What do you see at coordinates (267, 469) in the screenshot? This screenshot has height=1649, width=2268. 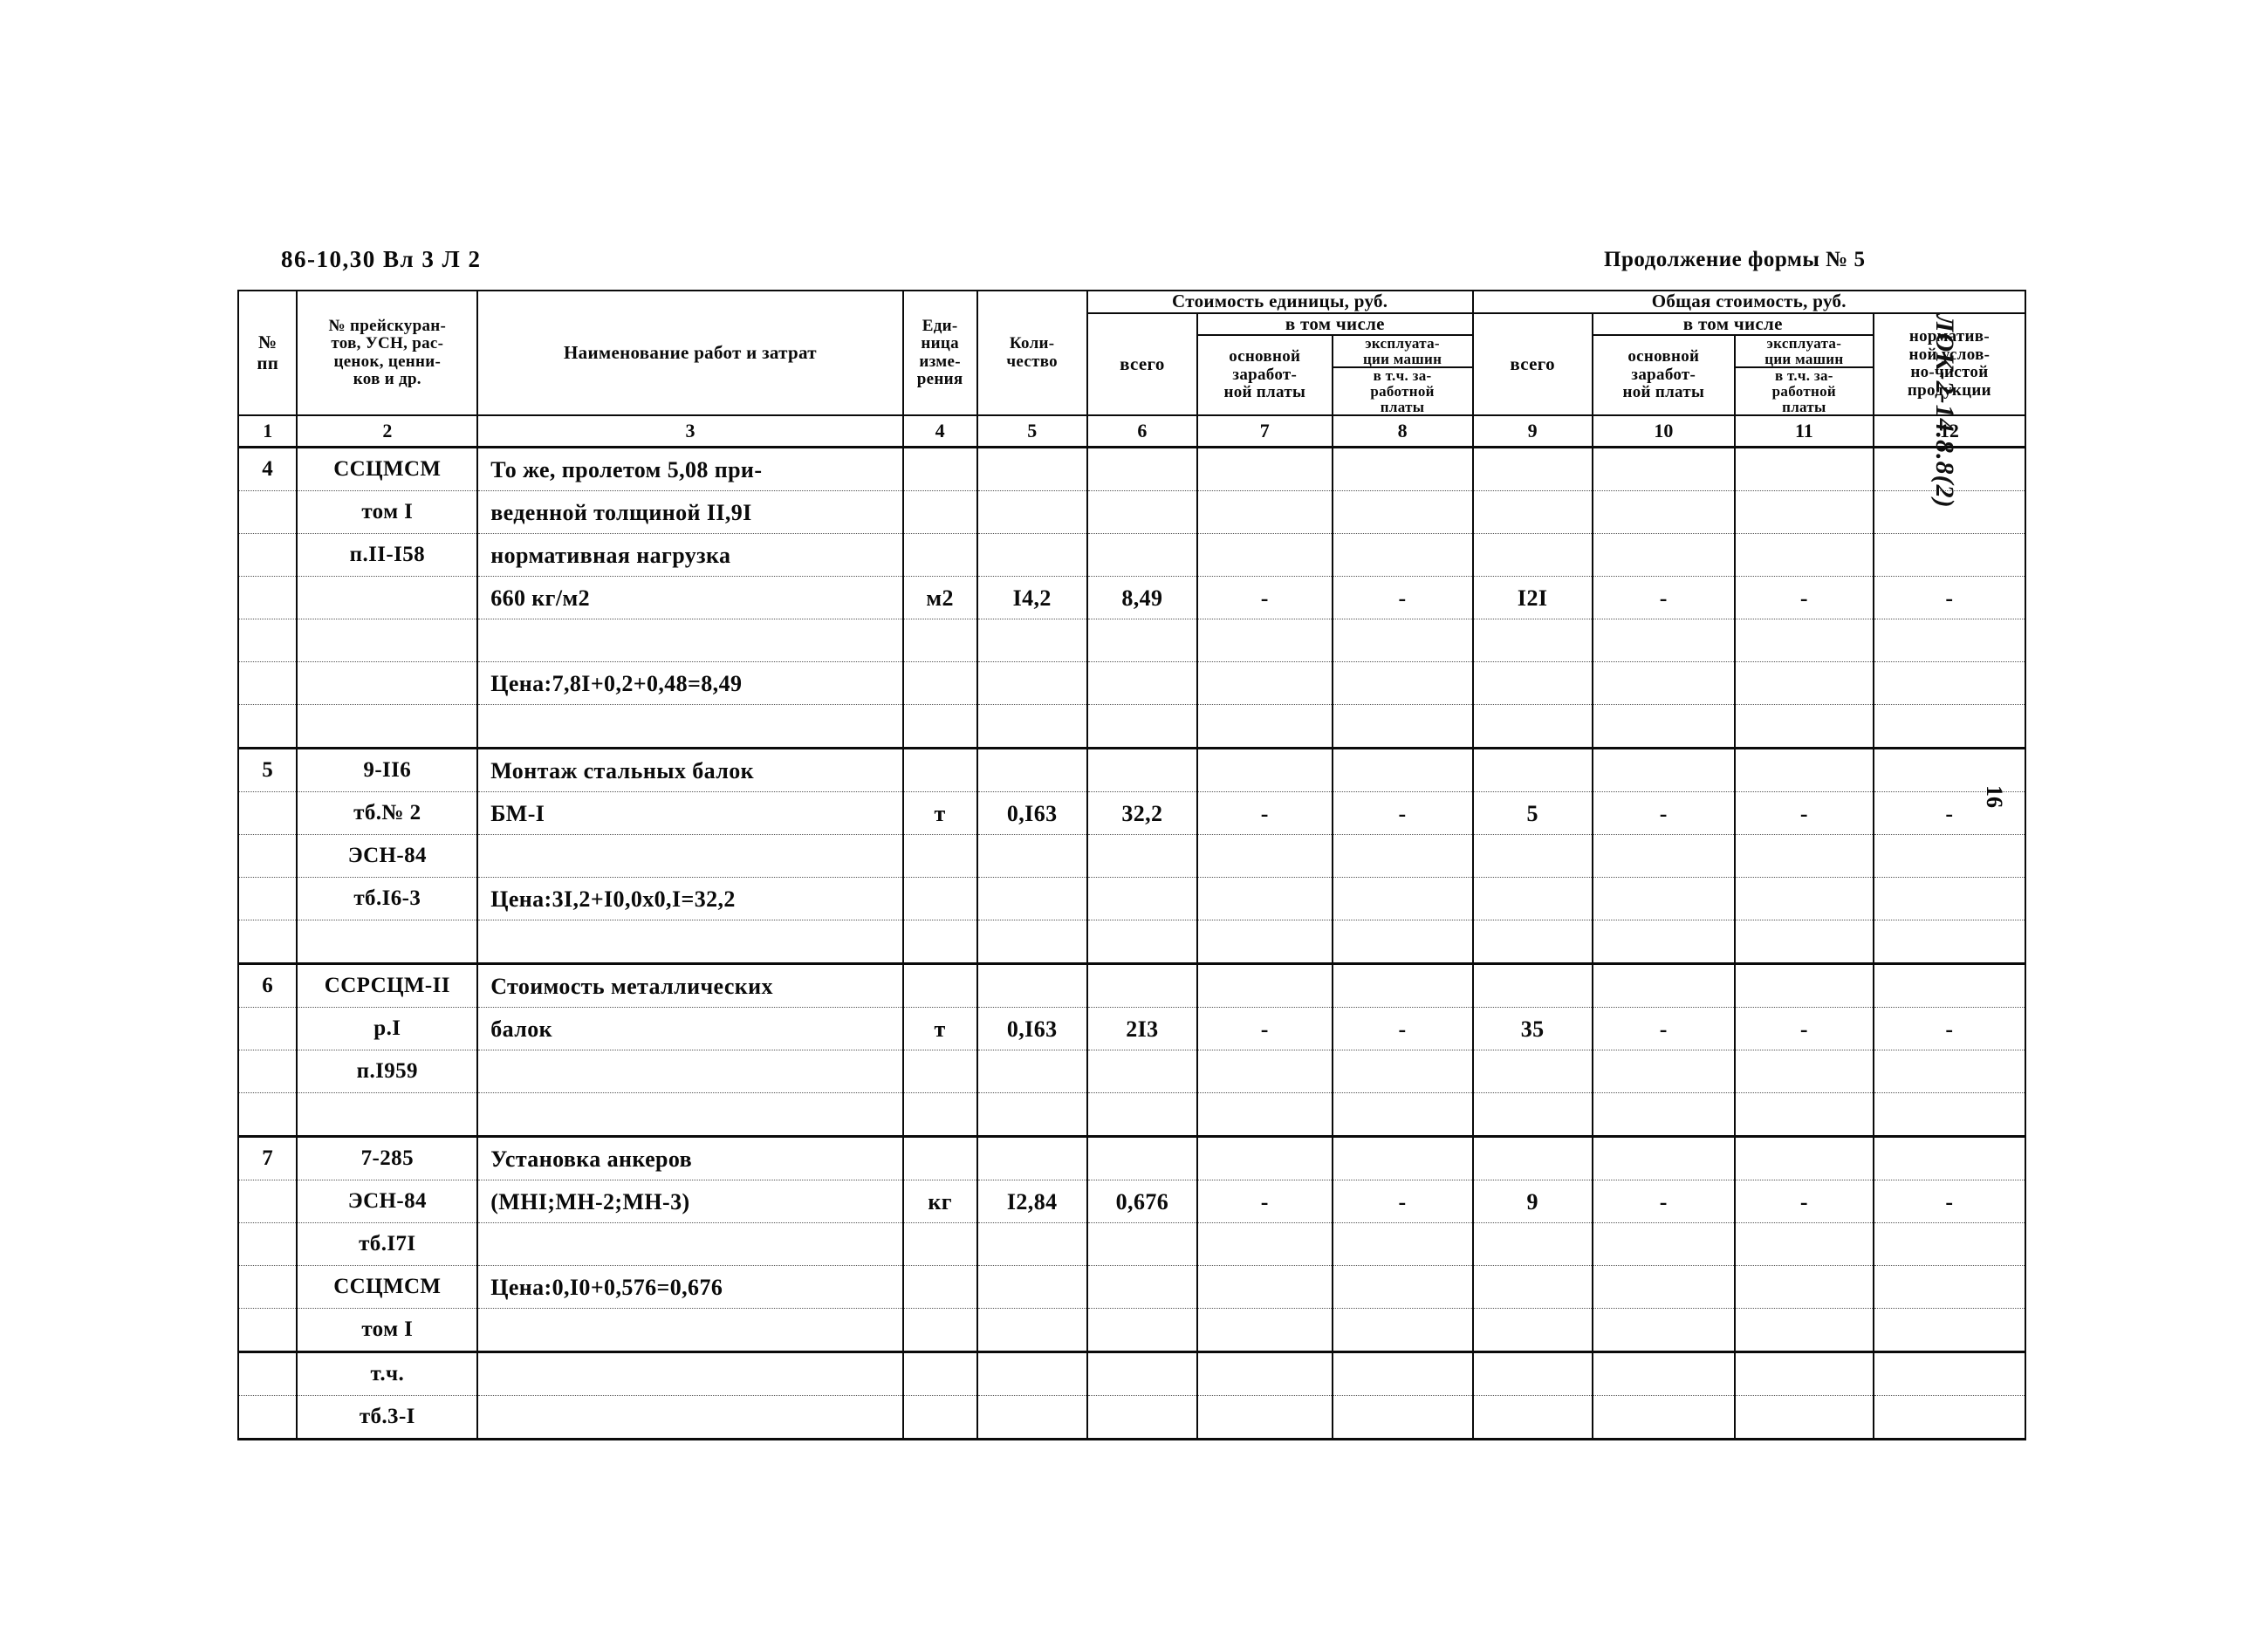 I see `cell-r0-c1: 4` at bounding box center [267, 469].